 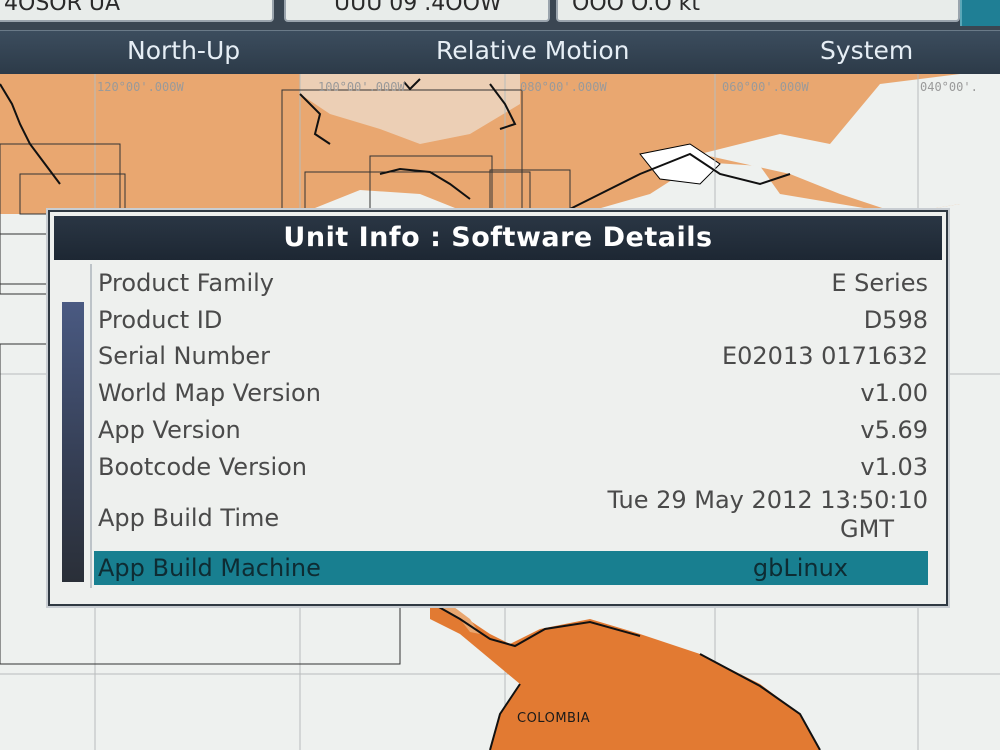 What do you see at coordinates (418, 8) in the screenshot?
I see `lon-readout: UUU 09 .4OOW` at bounding box center [418, 8].